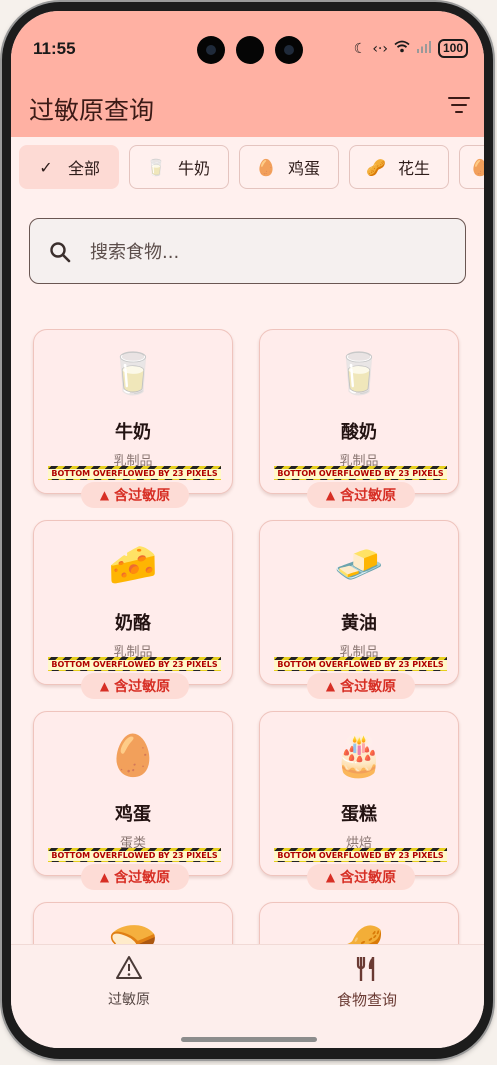 This screenshot has width=497, height=1065. Describe the element at coordinates (133, 756) in the screenshot. I see `food-emoji: 🥚` at that location.